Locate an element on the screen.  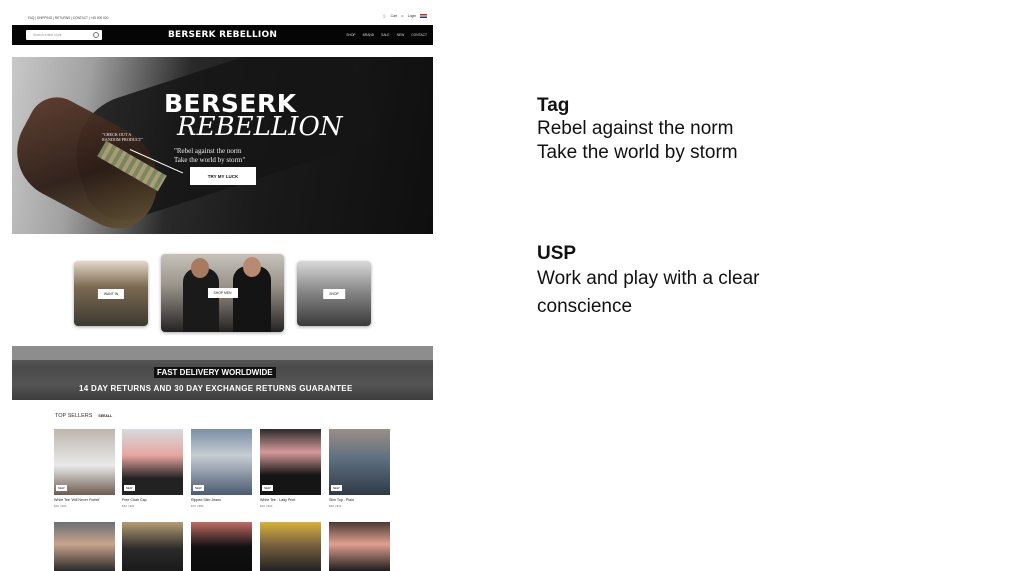
search-input: Search entire store is located at coordinates (64, 35).